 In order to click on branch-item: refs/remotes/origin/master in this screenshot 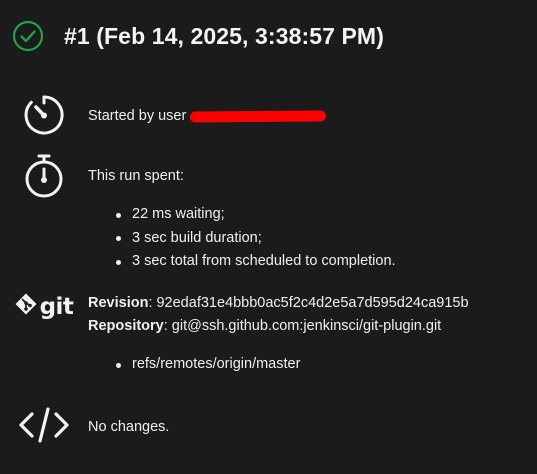, I will do `click(292, 365)`.